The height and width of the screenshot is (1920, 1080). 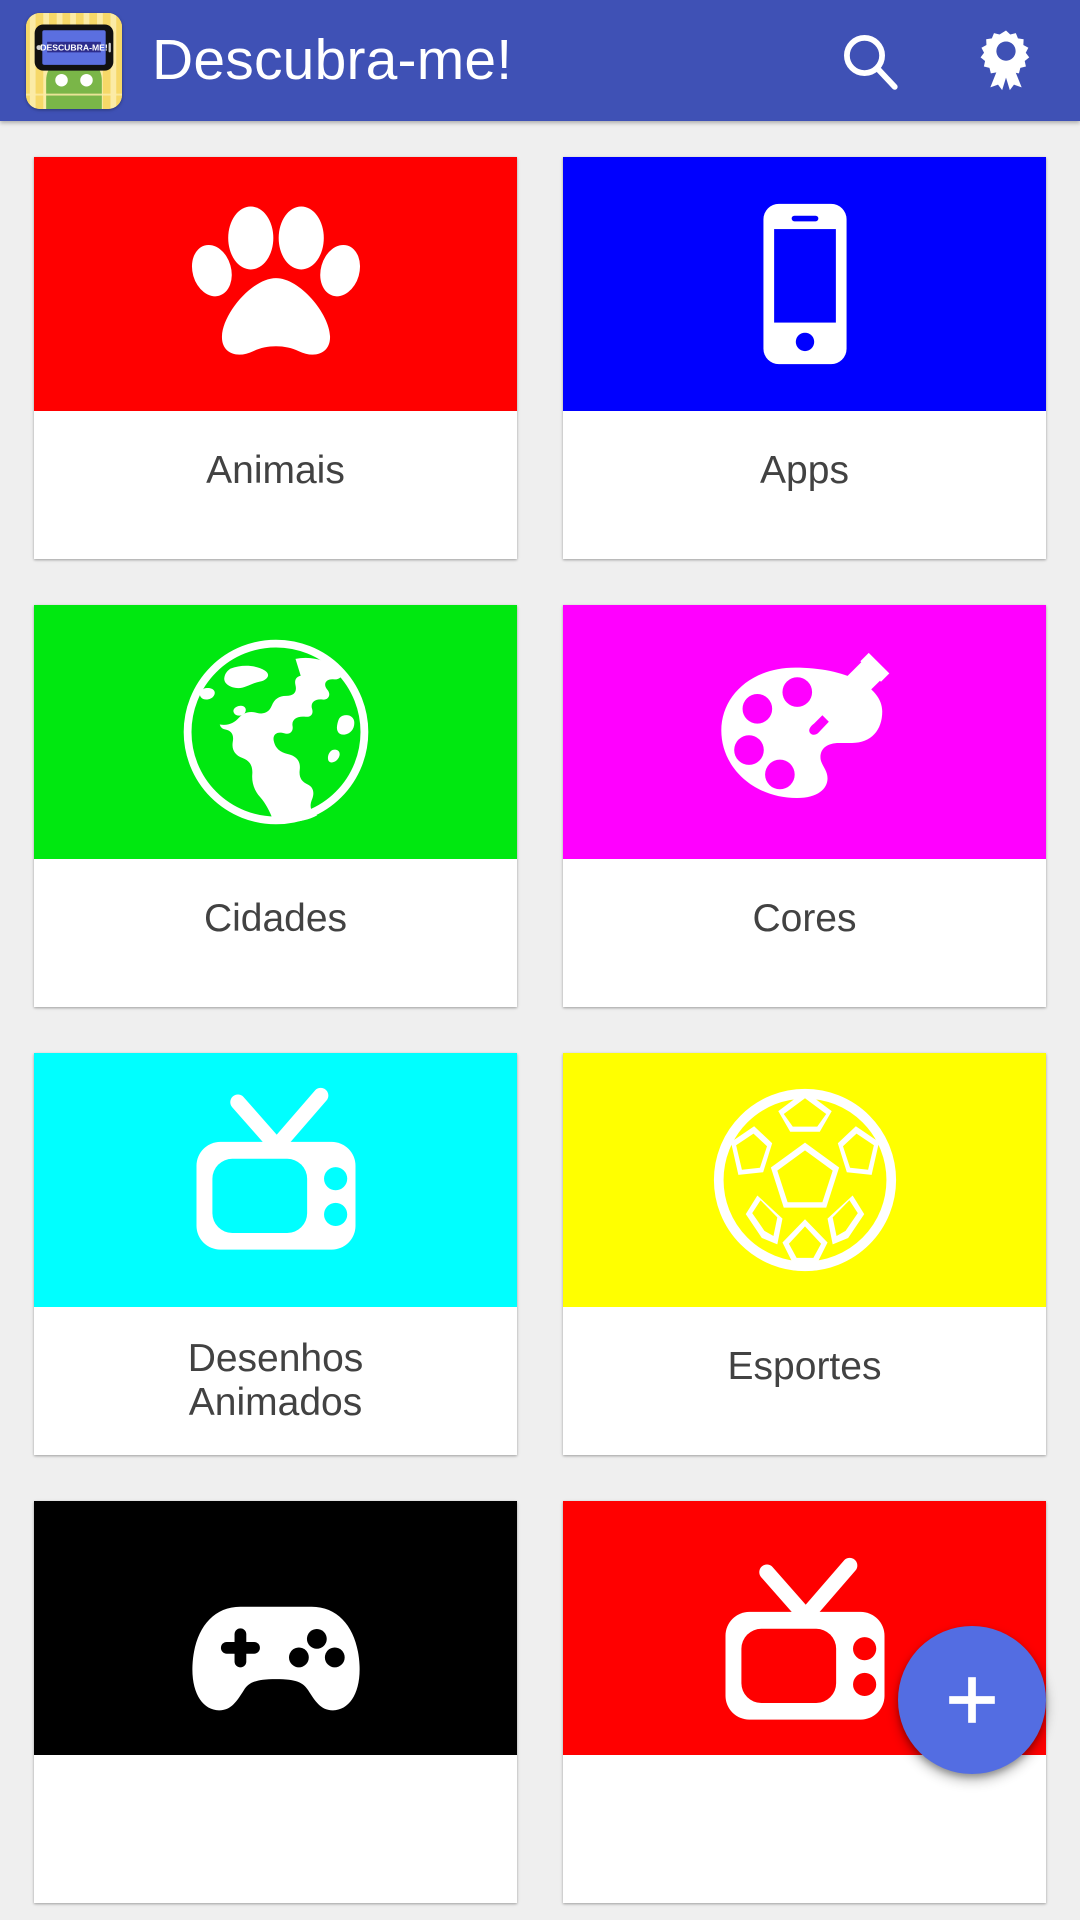 What do you see at coordinates (804, 470) in the screenshot?
I see `card-label: Apps` at bounding box center [804, 470].